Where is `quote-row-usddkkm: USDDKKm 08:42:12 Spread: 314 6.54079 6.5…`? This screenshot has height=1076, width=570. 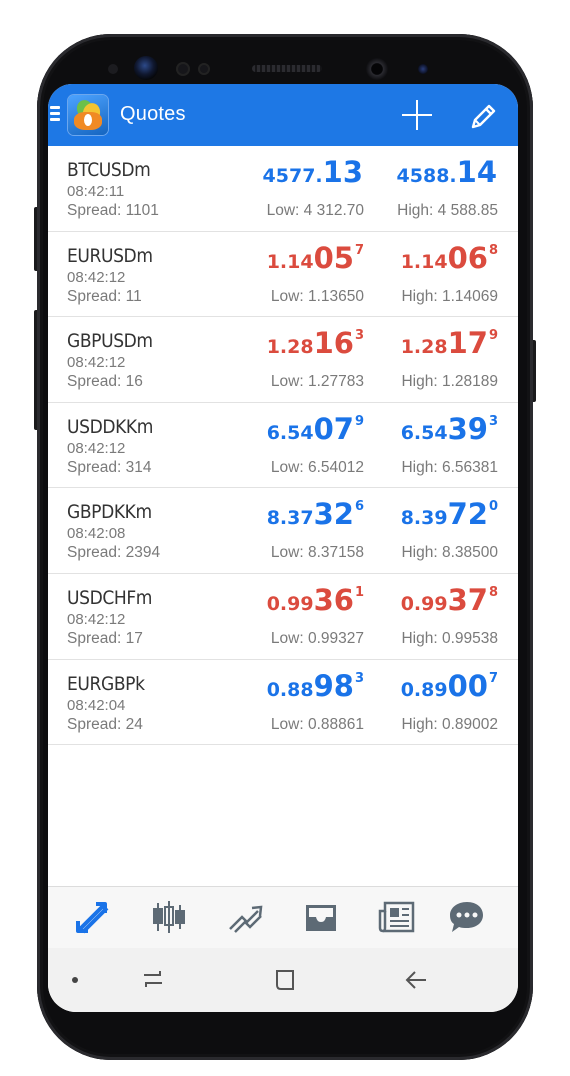
quote-row-usddkkm: USDDKKm 08:42:12 Spread: 314 6.54079 6.5… is located at coordinates (283, 446).